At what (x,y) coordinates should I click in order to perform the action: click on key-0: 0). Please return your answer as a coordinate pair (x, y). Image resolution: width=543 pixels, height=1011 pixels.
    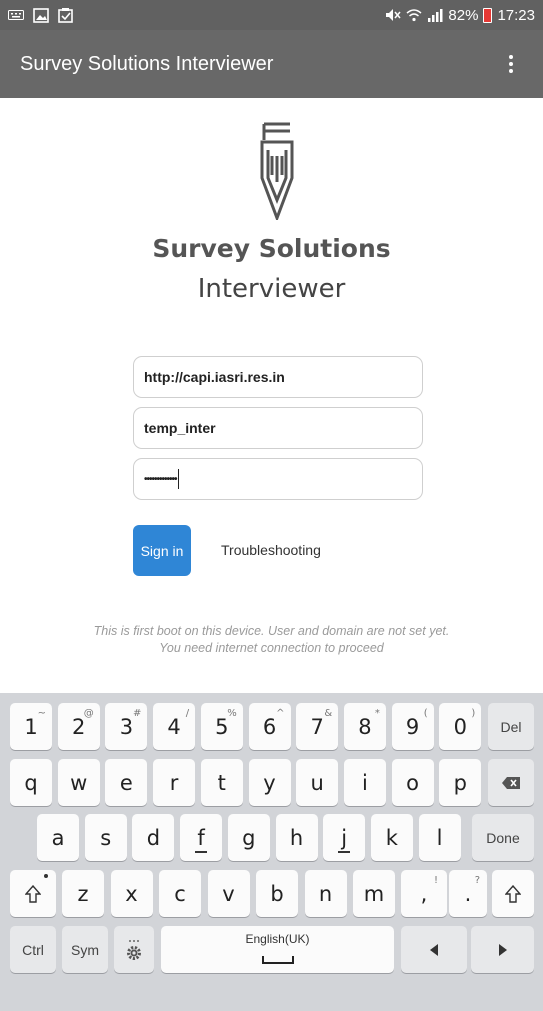
    Looking at the image, I should click on (460, 726).